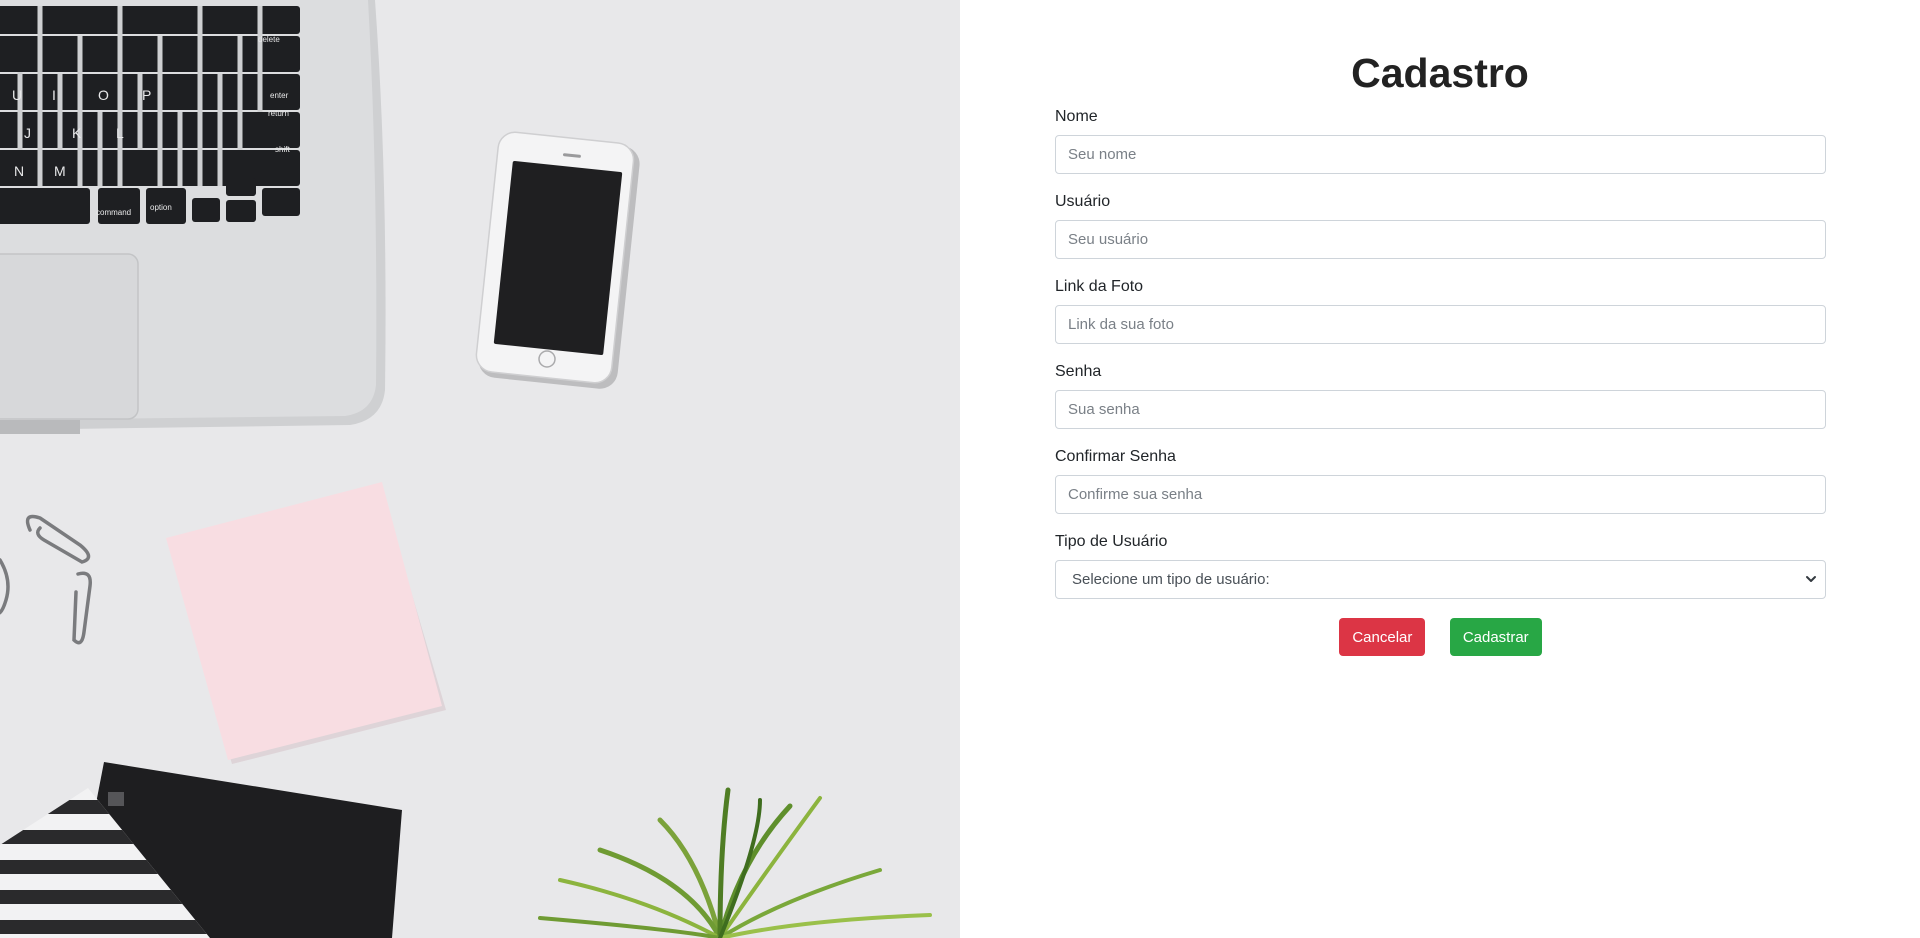  I want to click on form-actions: Cancelar Cadastrar, so click(1440, 637).